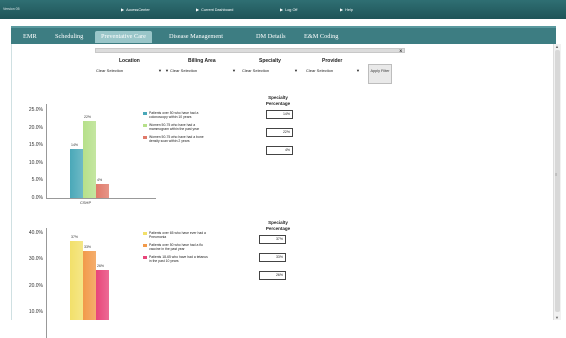 The image size is (566, 338). I want to click on y-tick-label: 15.0%, so click(35, 145).